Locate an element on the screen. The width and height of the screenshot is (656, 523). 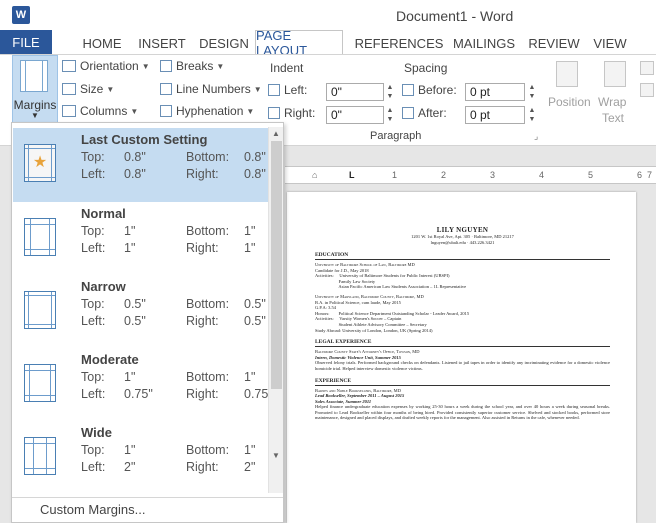
word-app-icon: W is located at coordinates (21, 15).